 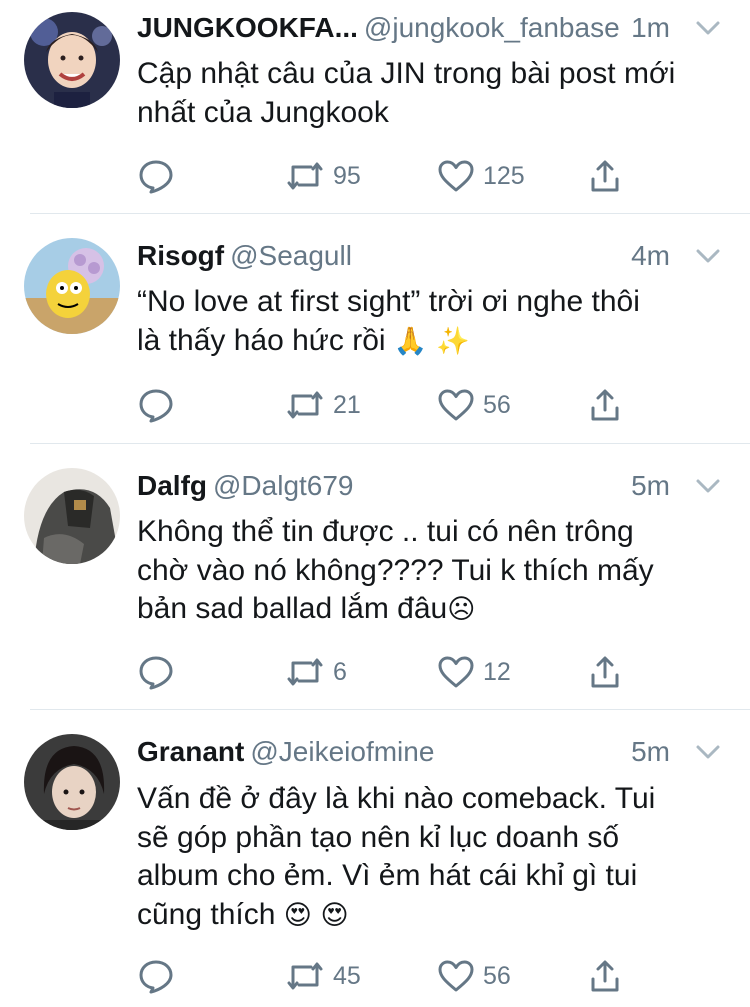 What do you see at coordinates (406, 73) in the screenshot?
I see `tweet-text-line: Cập nhật câu của JIN trong bài post mới` at bounding box center [406, 73].